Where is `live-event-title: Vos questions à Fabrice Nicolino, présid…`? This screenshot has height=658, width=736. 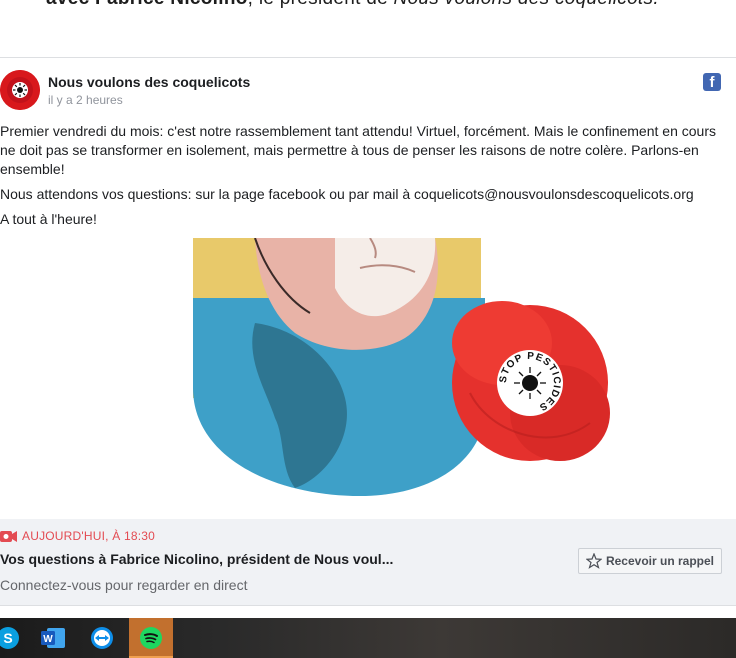
live-event-title: Vos questions à Fabrice Nicolino, présid… is located at coordinates (196, 559).